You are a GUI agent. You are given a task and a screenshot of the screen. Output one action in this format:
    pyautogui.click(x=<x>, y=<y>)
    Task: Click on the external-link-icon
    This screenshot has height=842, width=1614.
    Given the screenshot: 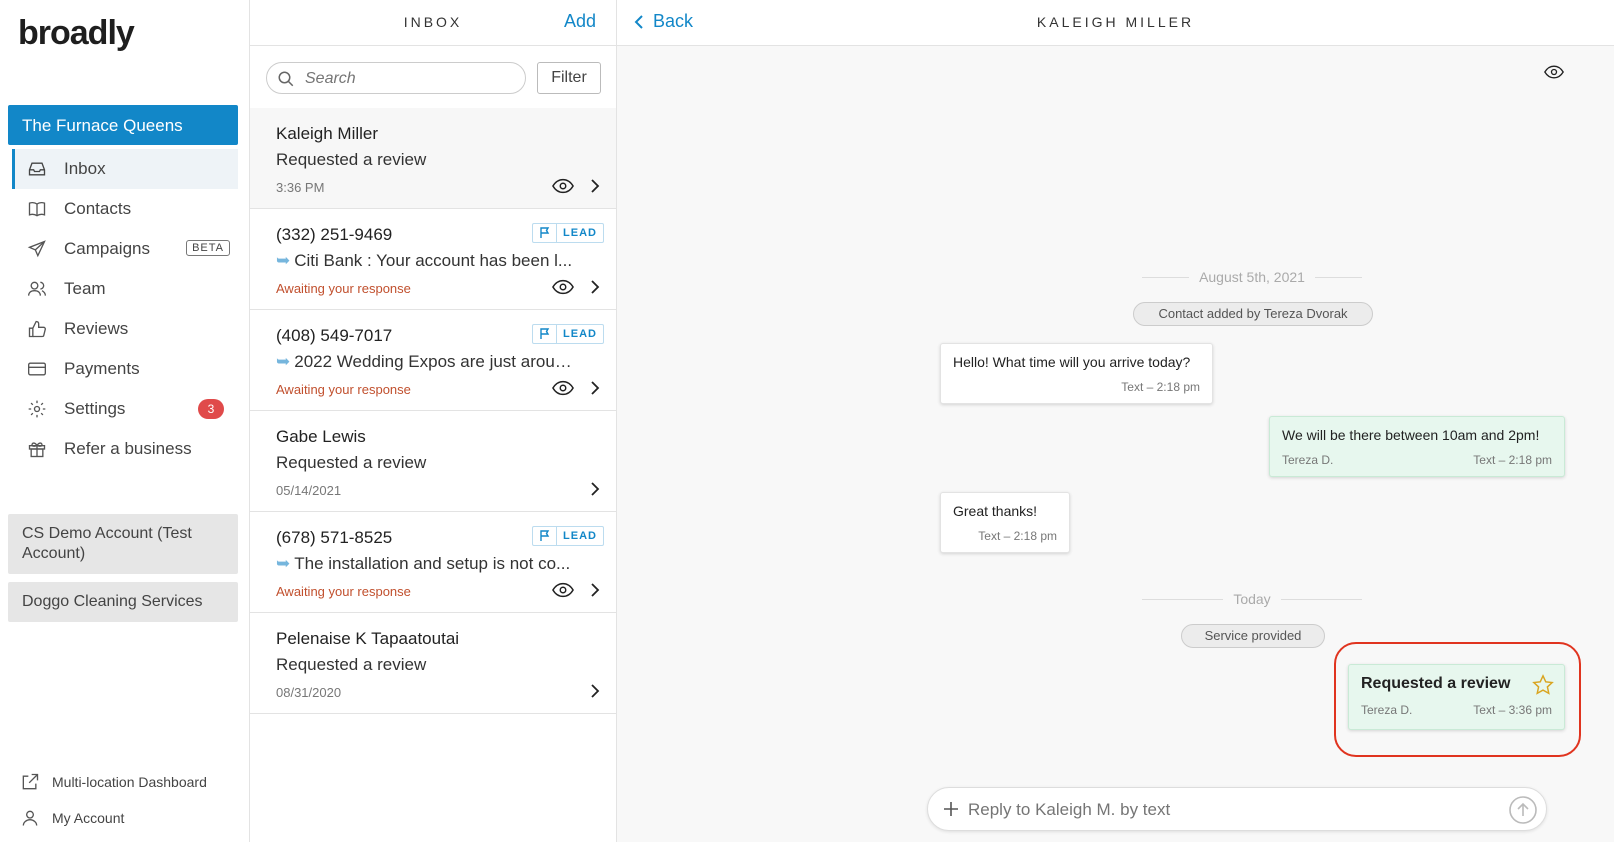 What is the action you would take?
    pyautogui.click(x=30, y=781)
    